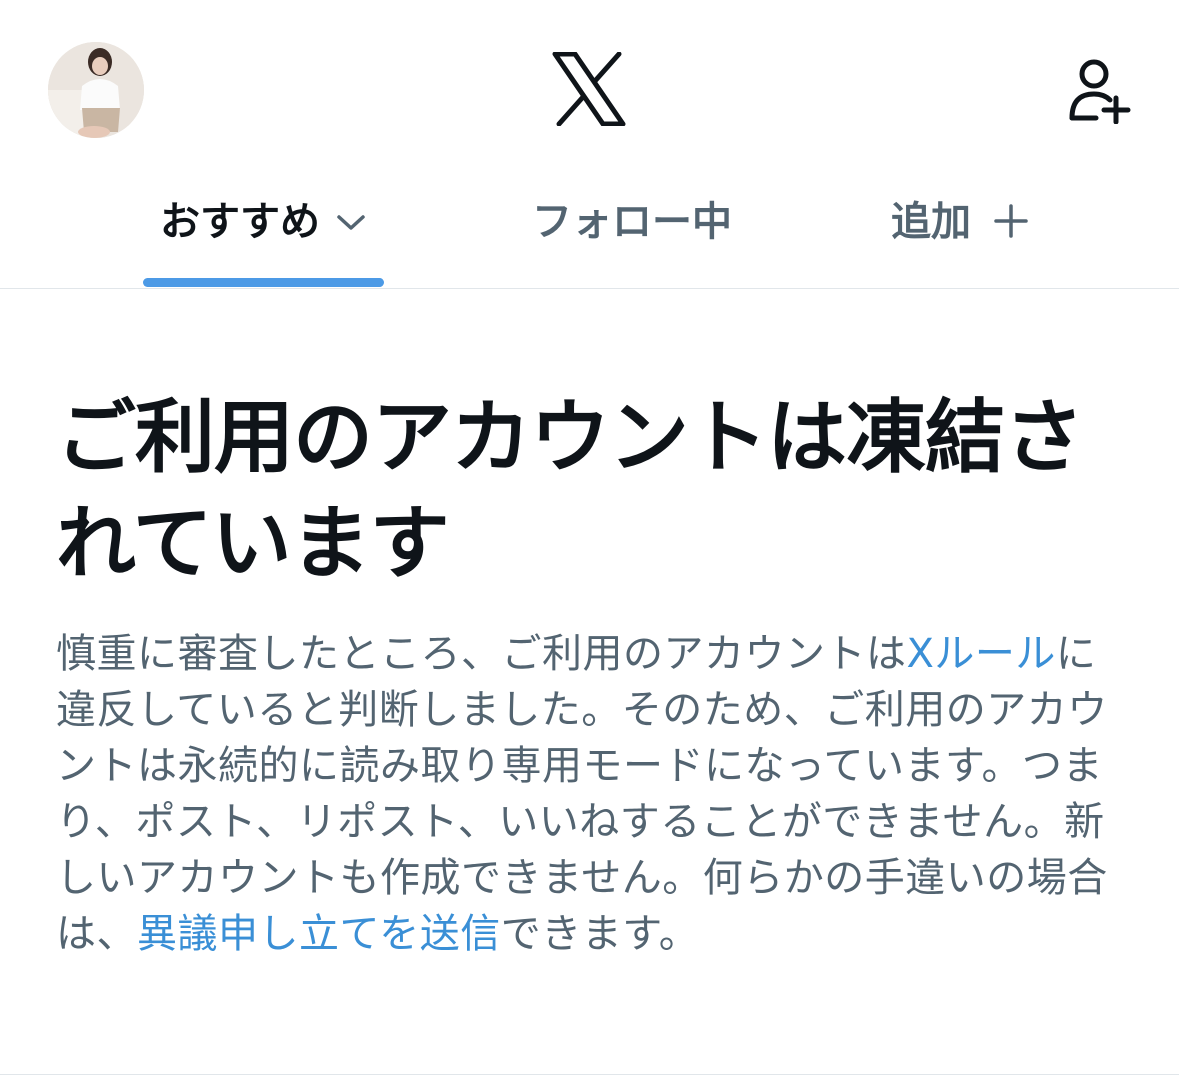 This screenshot has height=1082, width=1179. I want to click on add-user-icon, so click(1099, 91).